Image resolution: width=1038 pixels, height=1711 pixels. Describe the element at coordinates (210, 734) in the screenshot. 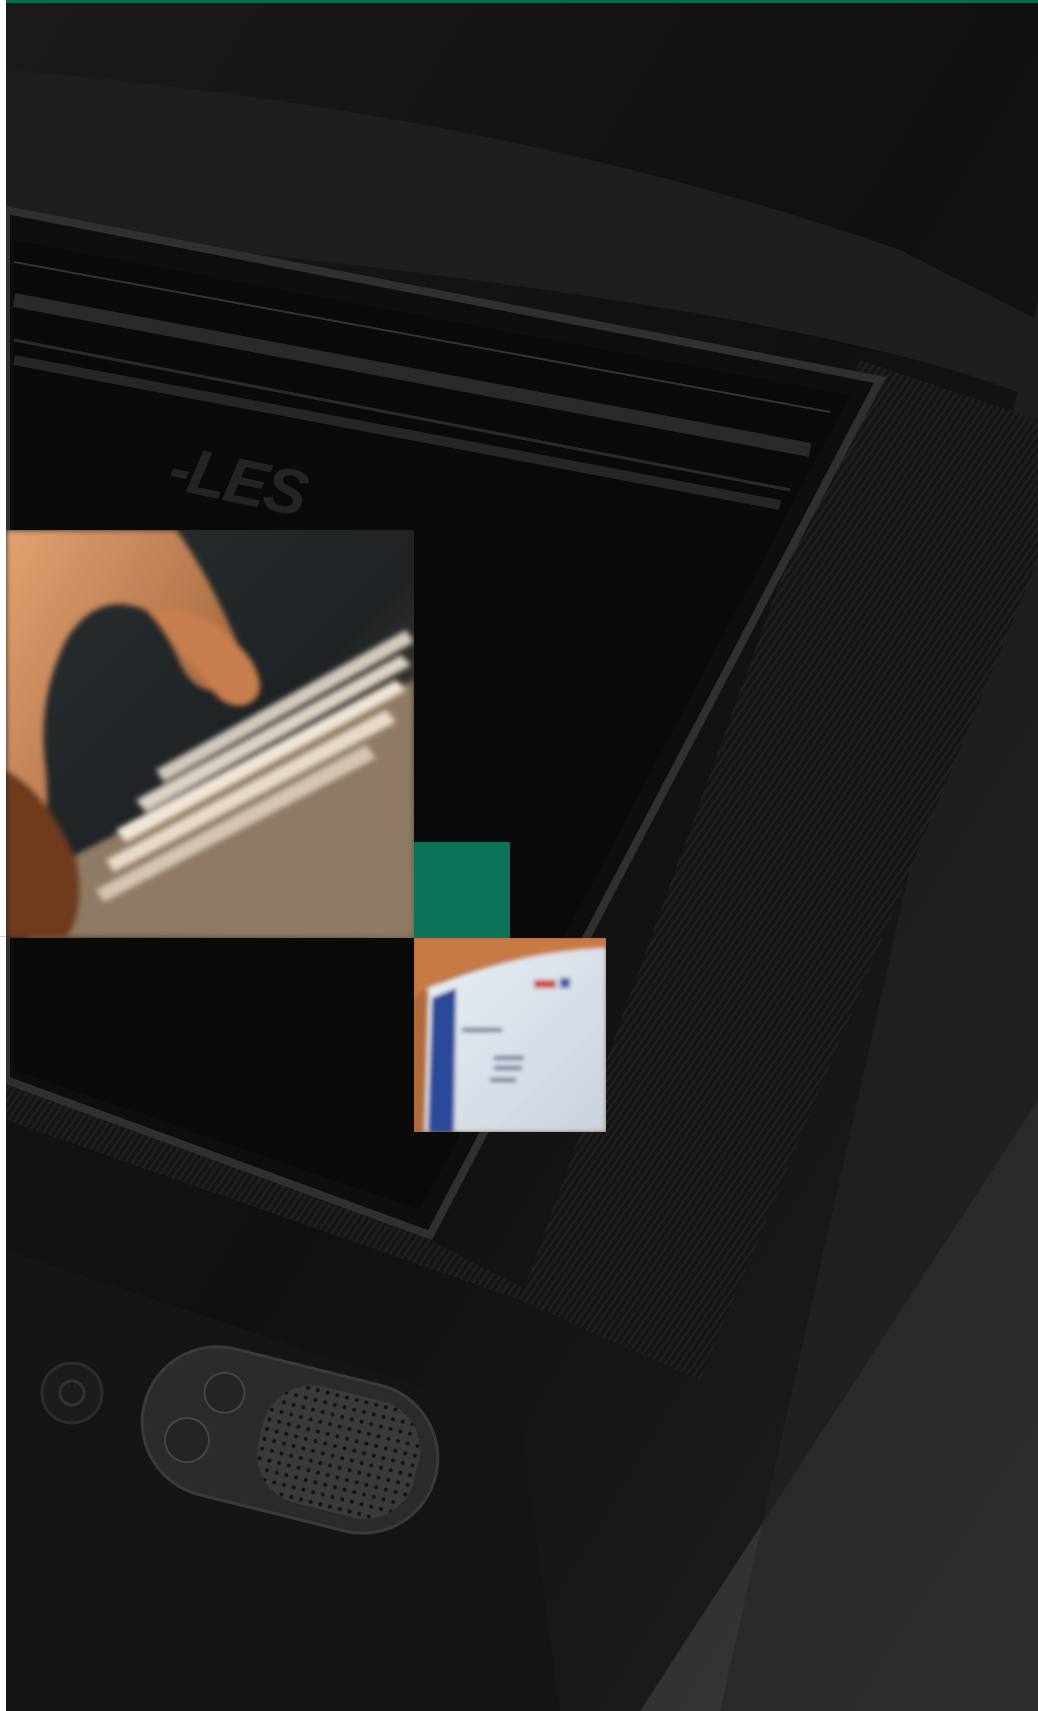

I see `keyboard-photo` at that location.